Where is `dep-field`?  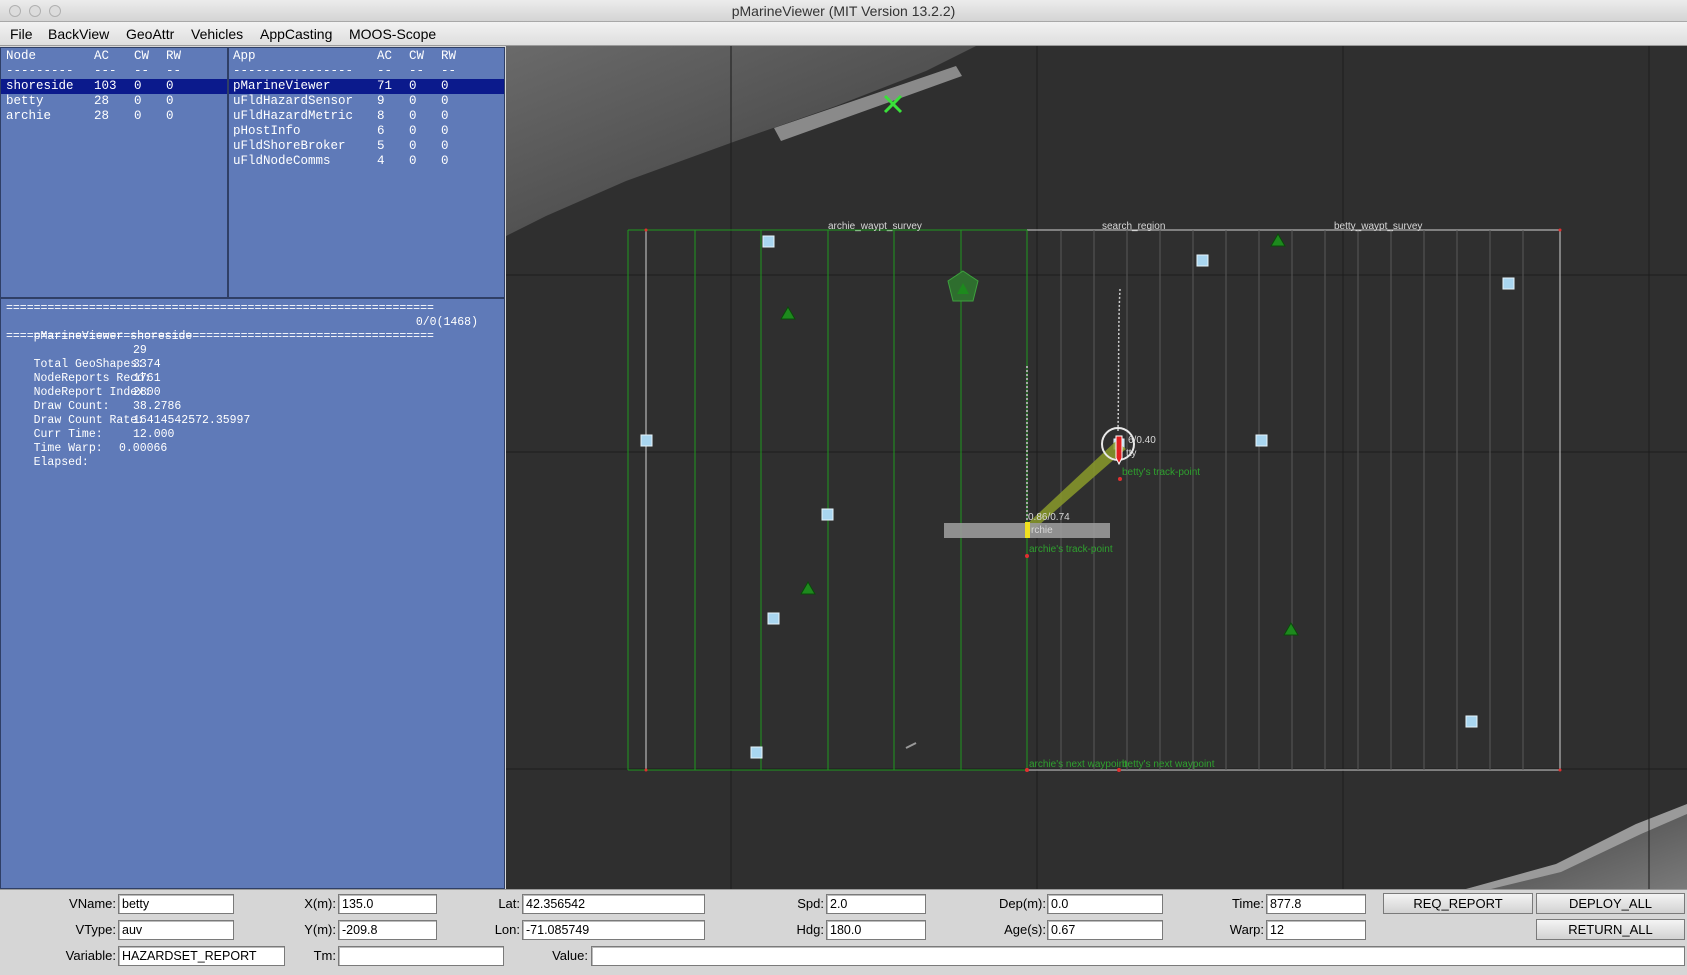 dep-field is located at coordinates (1105, 904).